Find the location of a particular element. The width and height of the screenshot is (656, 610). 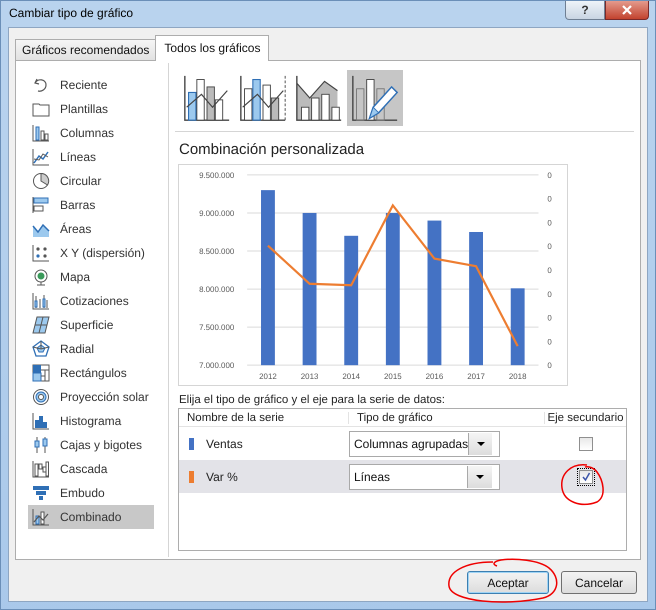

surface-chart-icon is located at coordinates (41, 325).